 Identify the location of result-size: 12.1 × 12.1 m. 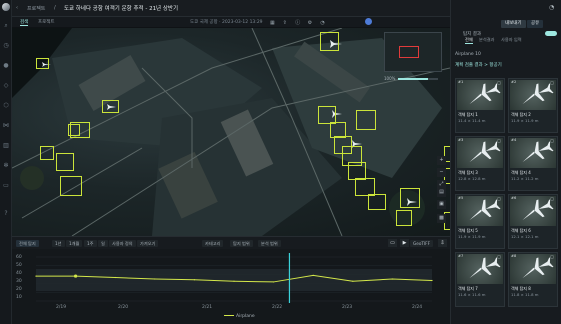
(525, 236).